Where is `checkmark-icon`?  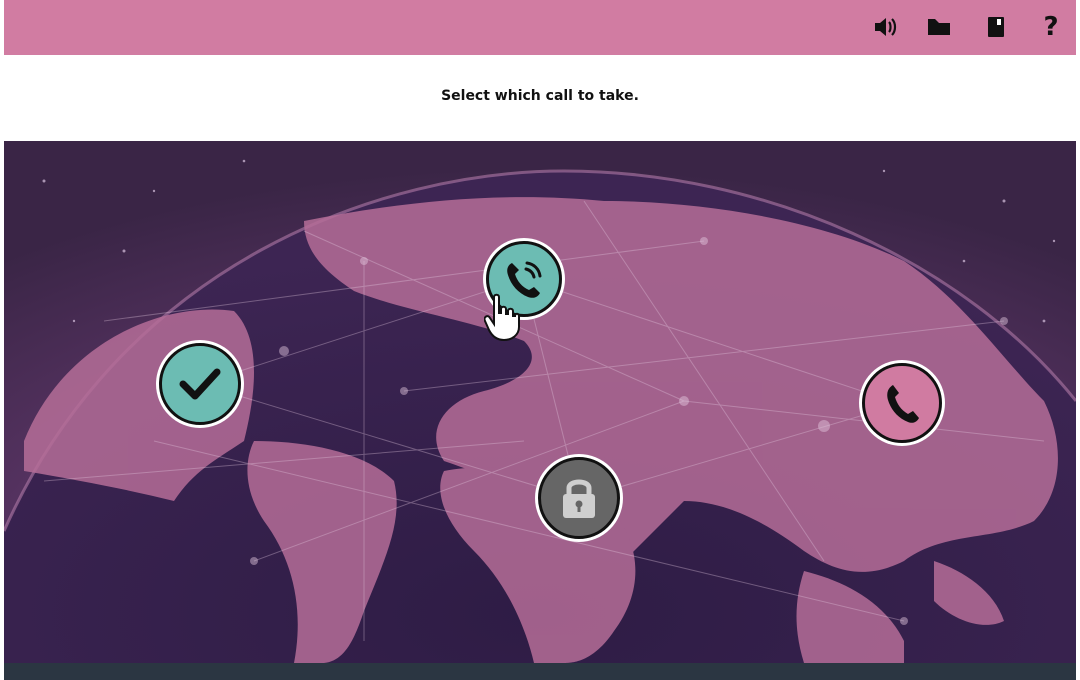 checkmark-icon is located at coordinates (200, 384).